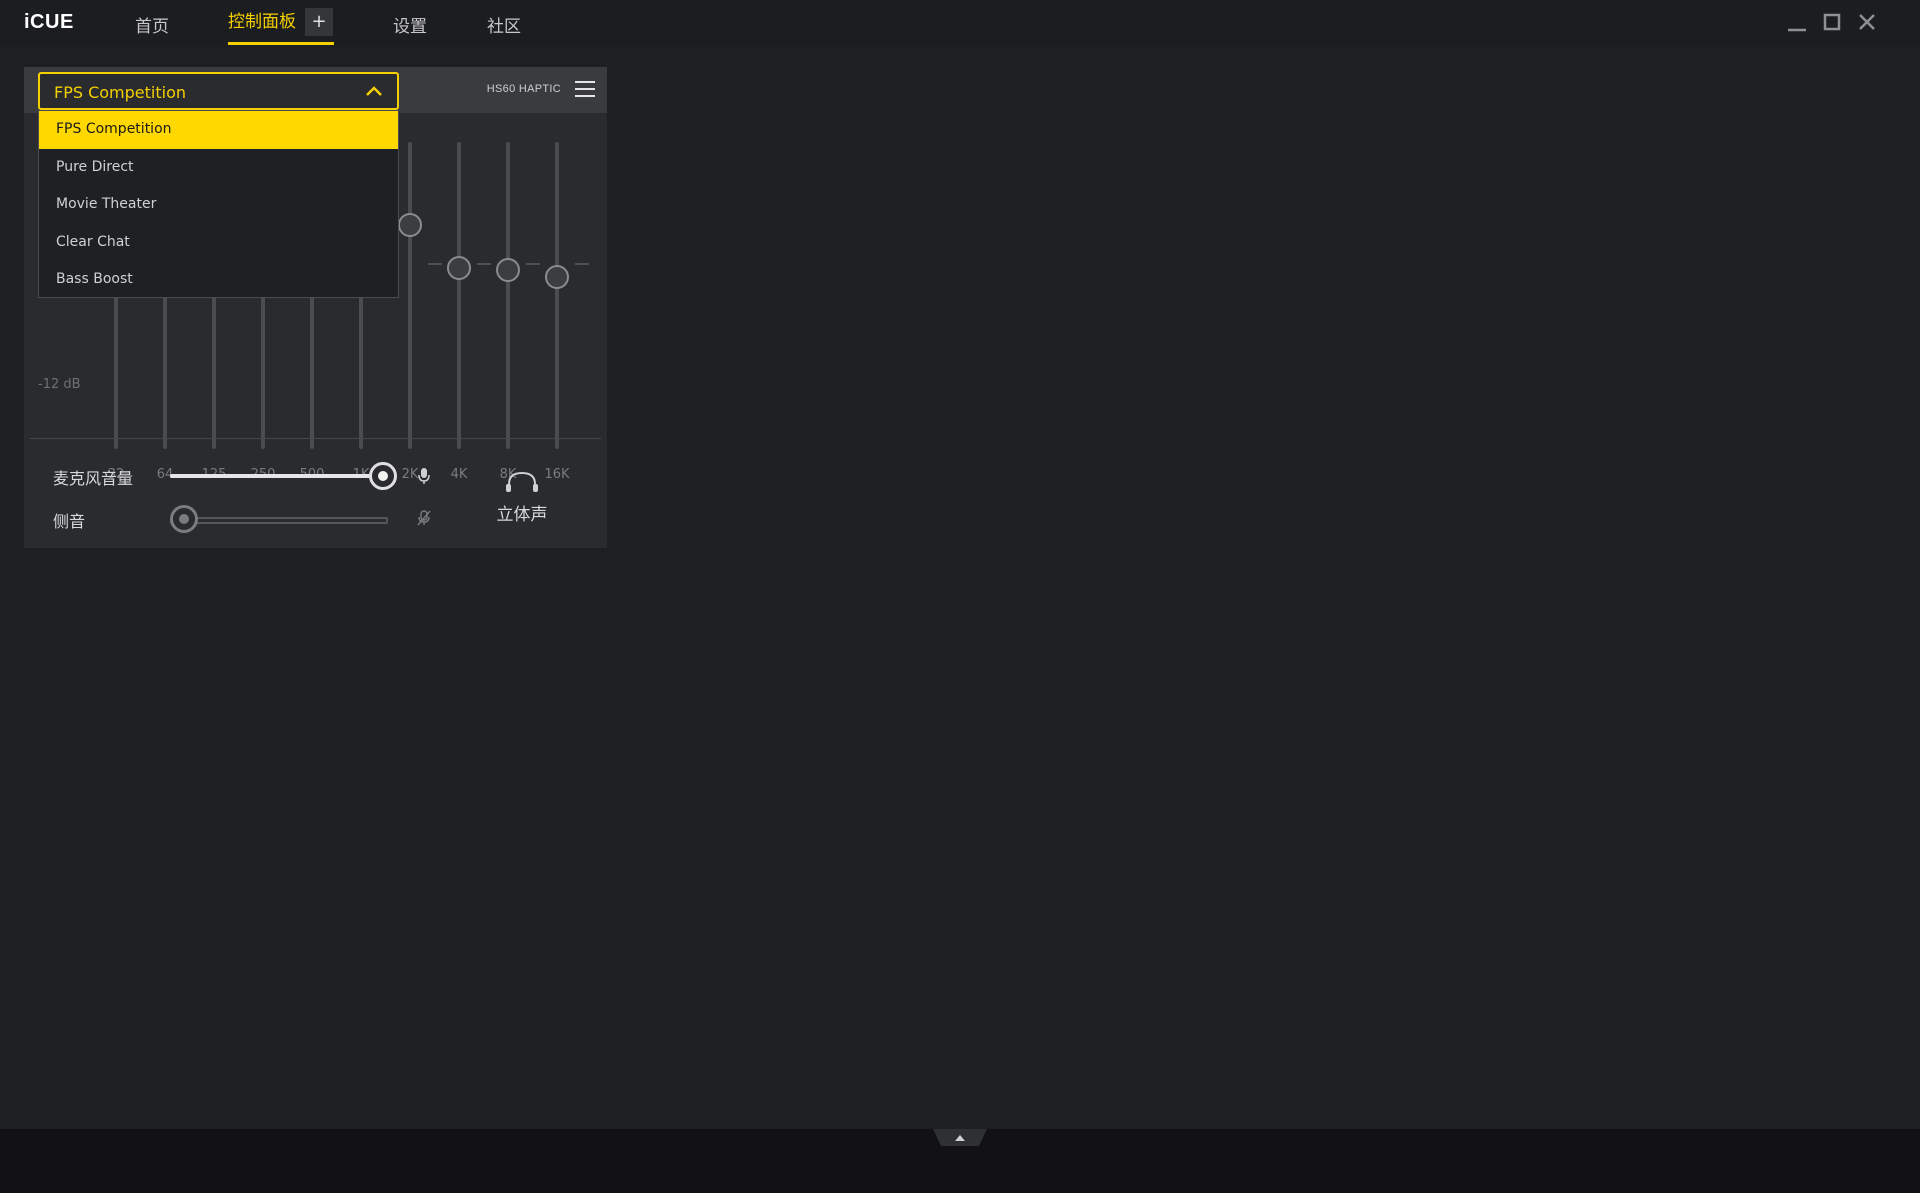  Describe the element at coordinates (557, 295) in the screenshot. I see `eq-band-16k-track` at that location.